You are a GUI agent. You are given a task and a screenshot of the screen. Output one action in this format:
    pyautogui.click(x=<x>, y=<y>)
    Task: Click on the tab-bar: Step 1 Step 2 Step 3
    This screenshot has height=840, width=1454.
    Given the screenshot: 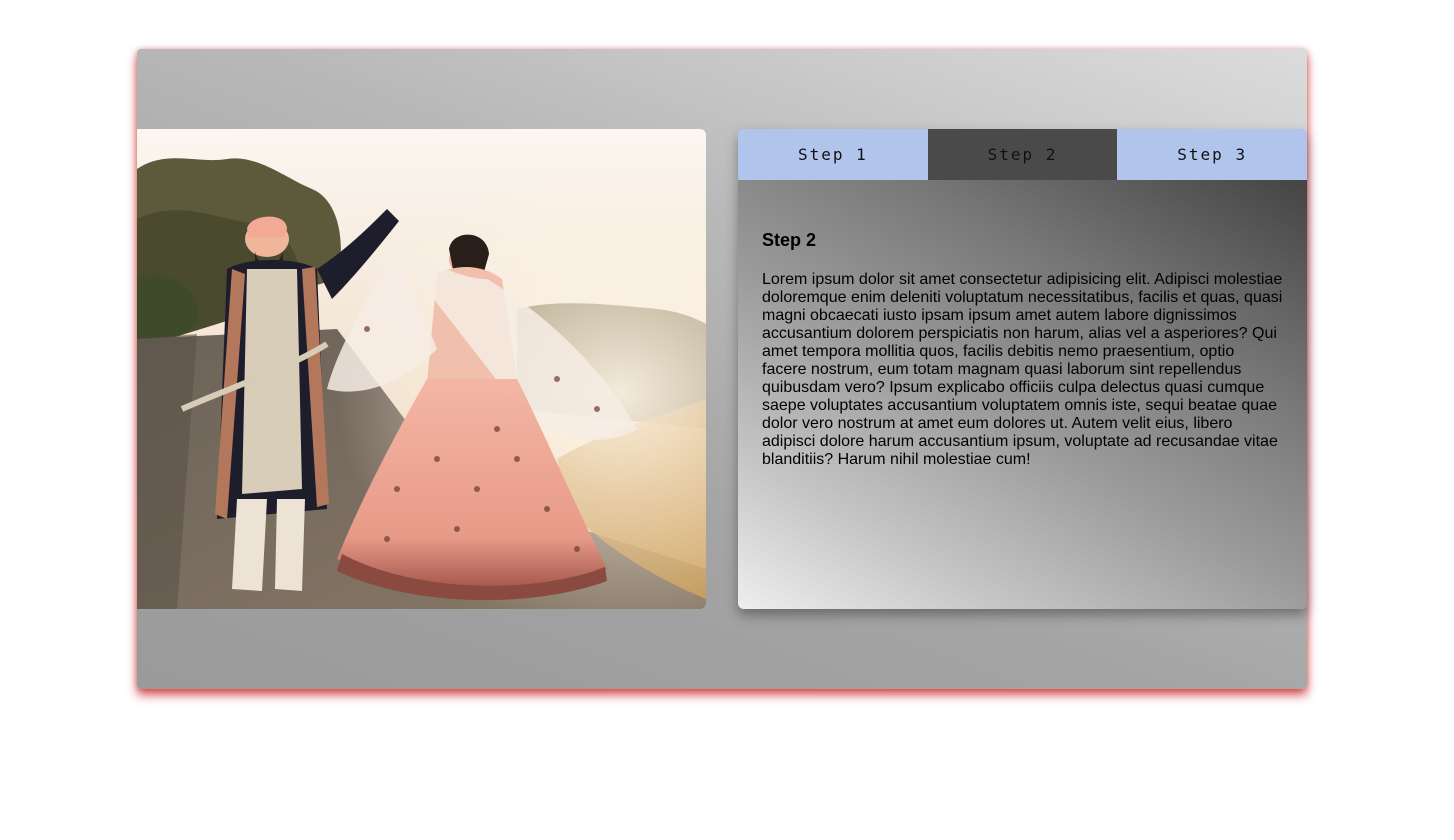 What is the action you would take?
    pyautogui.click(x=1022, y=154)
    